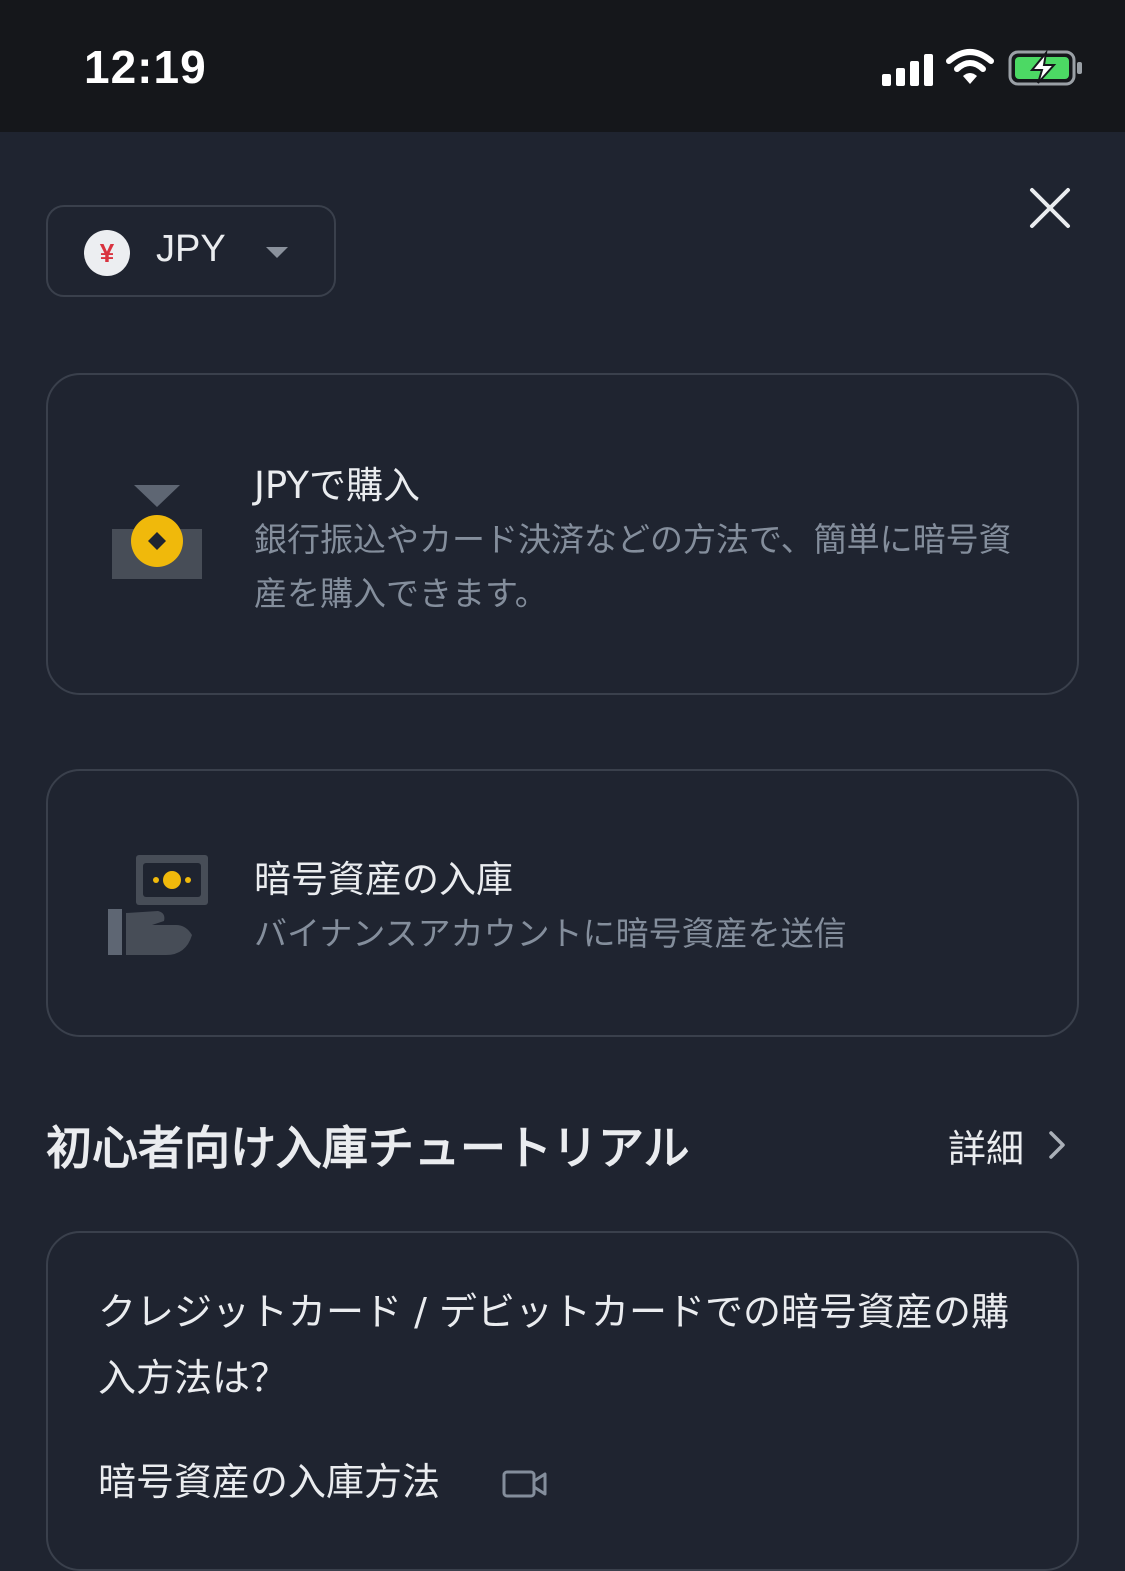 This screenshot has width=1125, height=1571. I want to click on status-time: 12:19, so click(145, 67).